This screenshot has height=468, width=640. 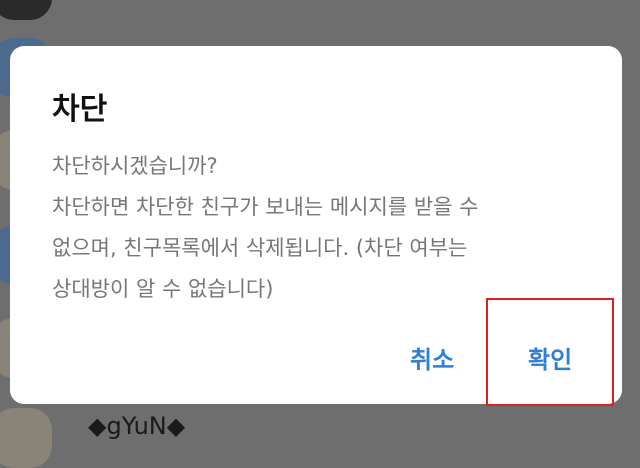 I want to click on dialog-title: 차단, so click(x=80, y=109).